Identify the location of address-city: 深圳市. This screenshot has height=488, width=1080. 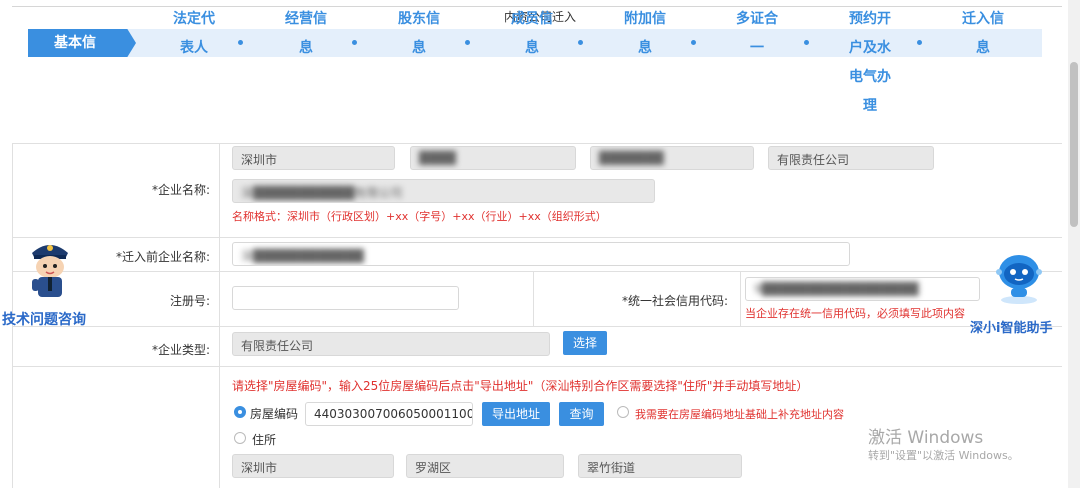
(313, 466).